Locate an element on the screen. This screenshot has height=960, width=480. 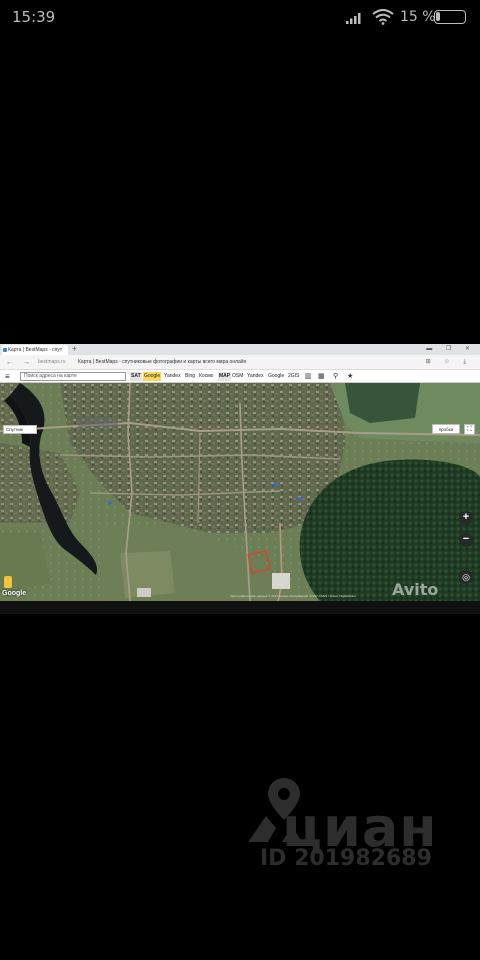
favicon-icon is located at coordinates (5, 350).